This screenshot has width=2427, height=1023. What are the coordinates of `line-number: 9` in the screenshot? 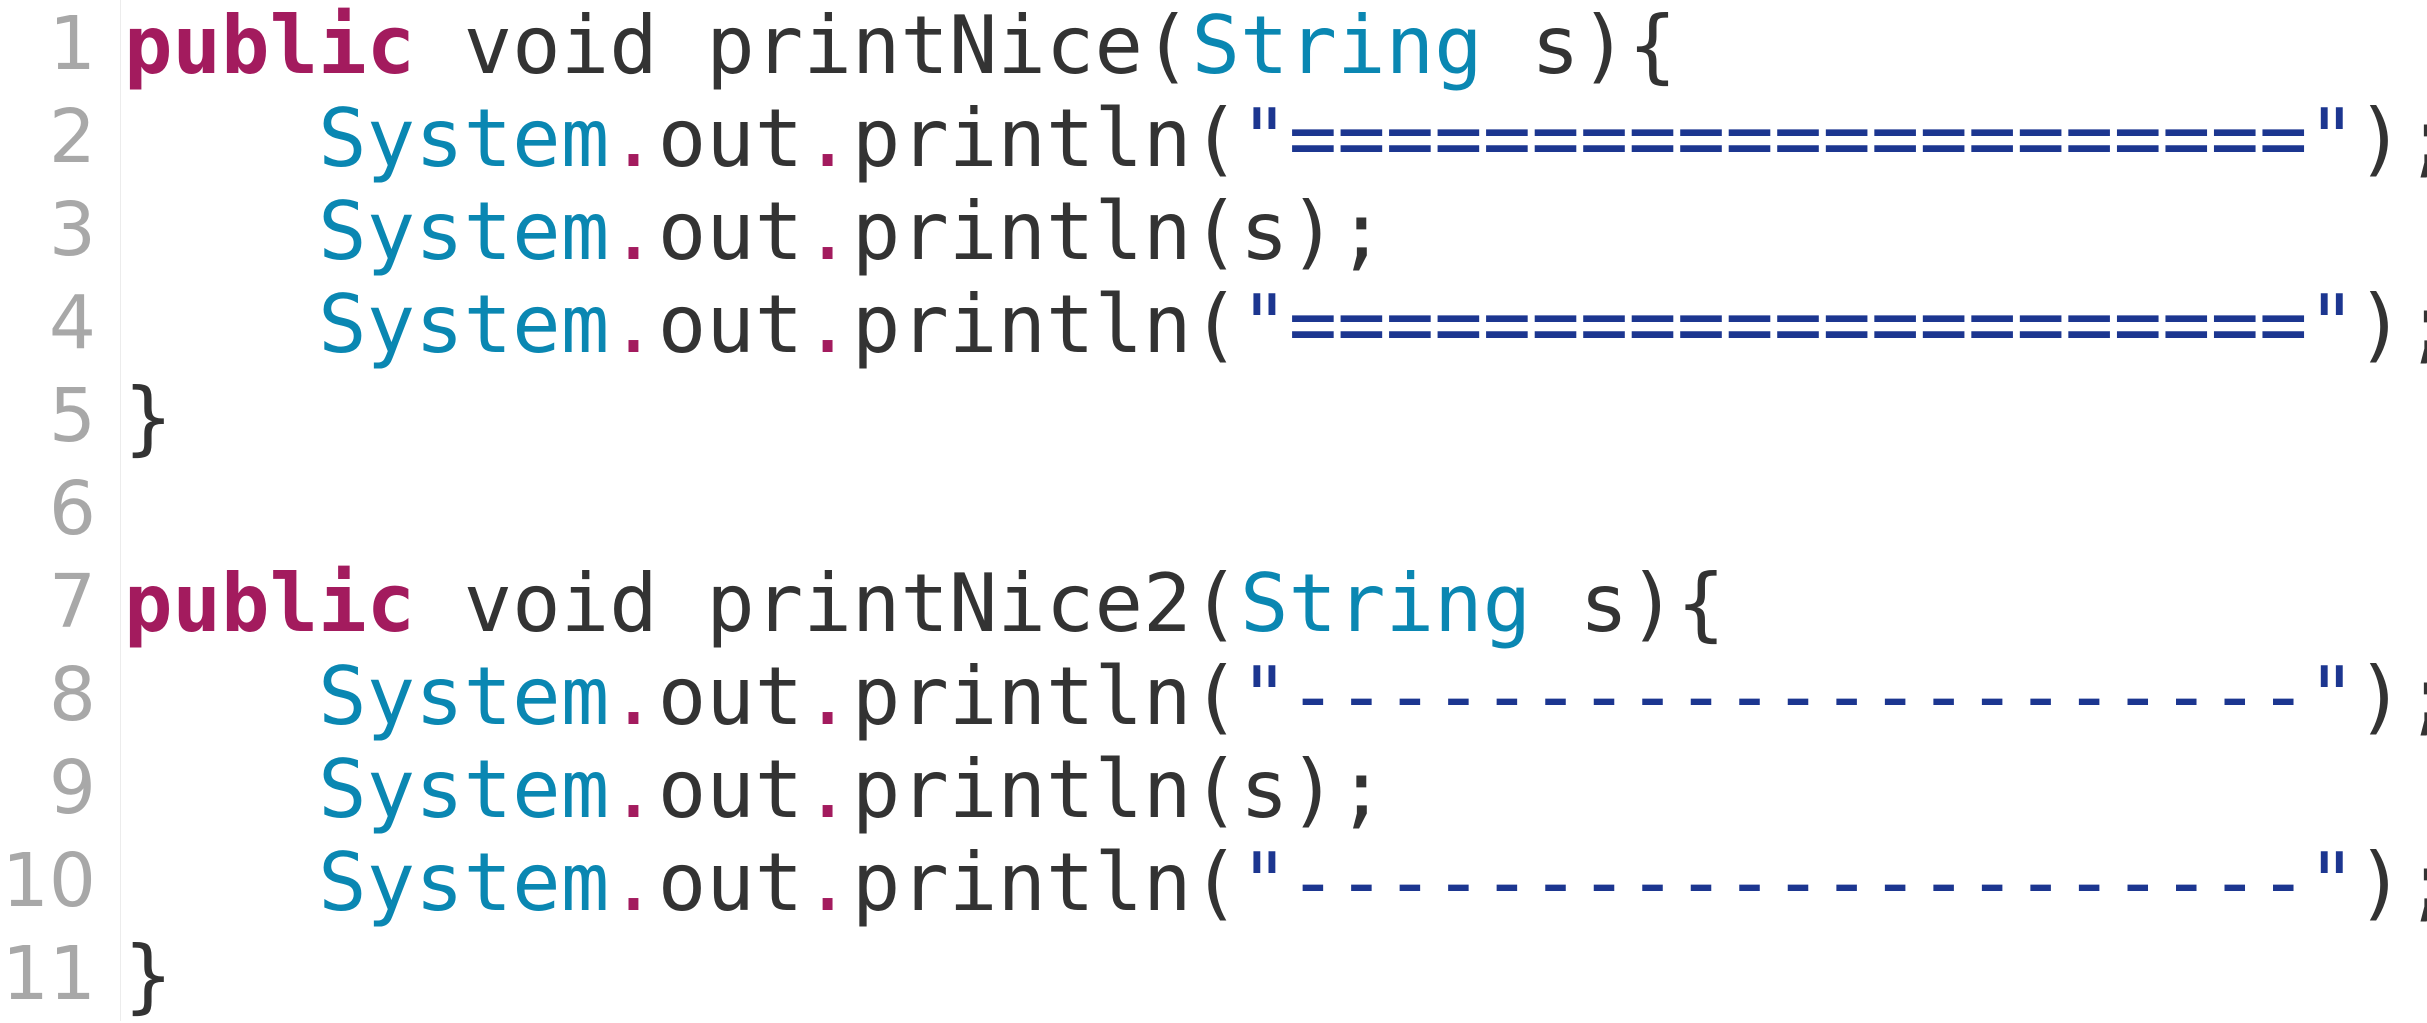 It's located at (72, 788).